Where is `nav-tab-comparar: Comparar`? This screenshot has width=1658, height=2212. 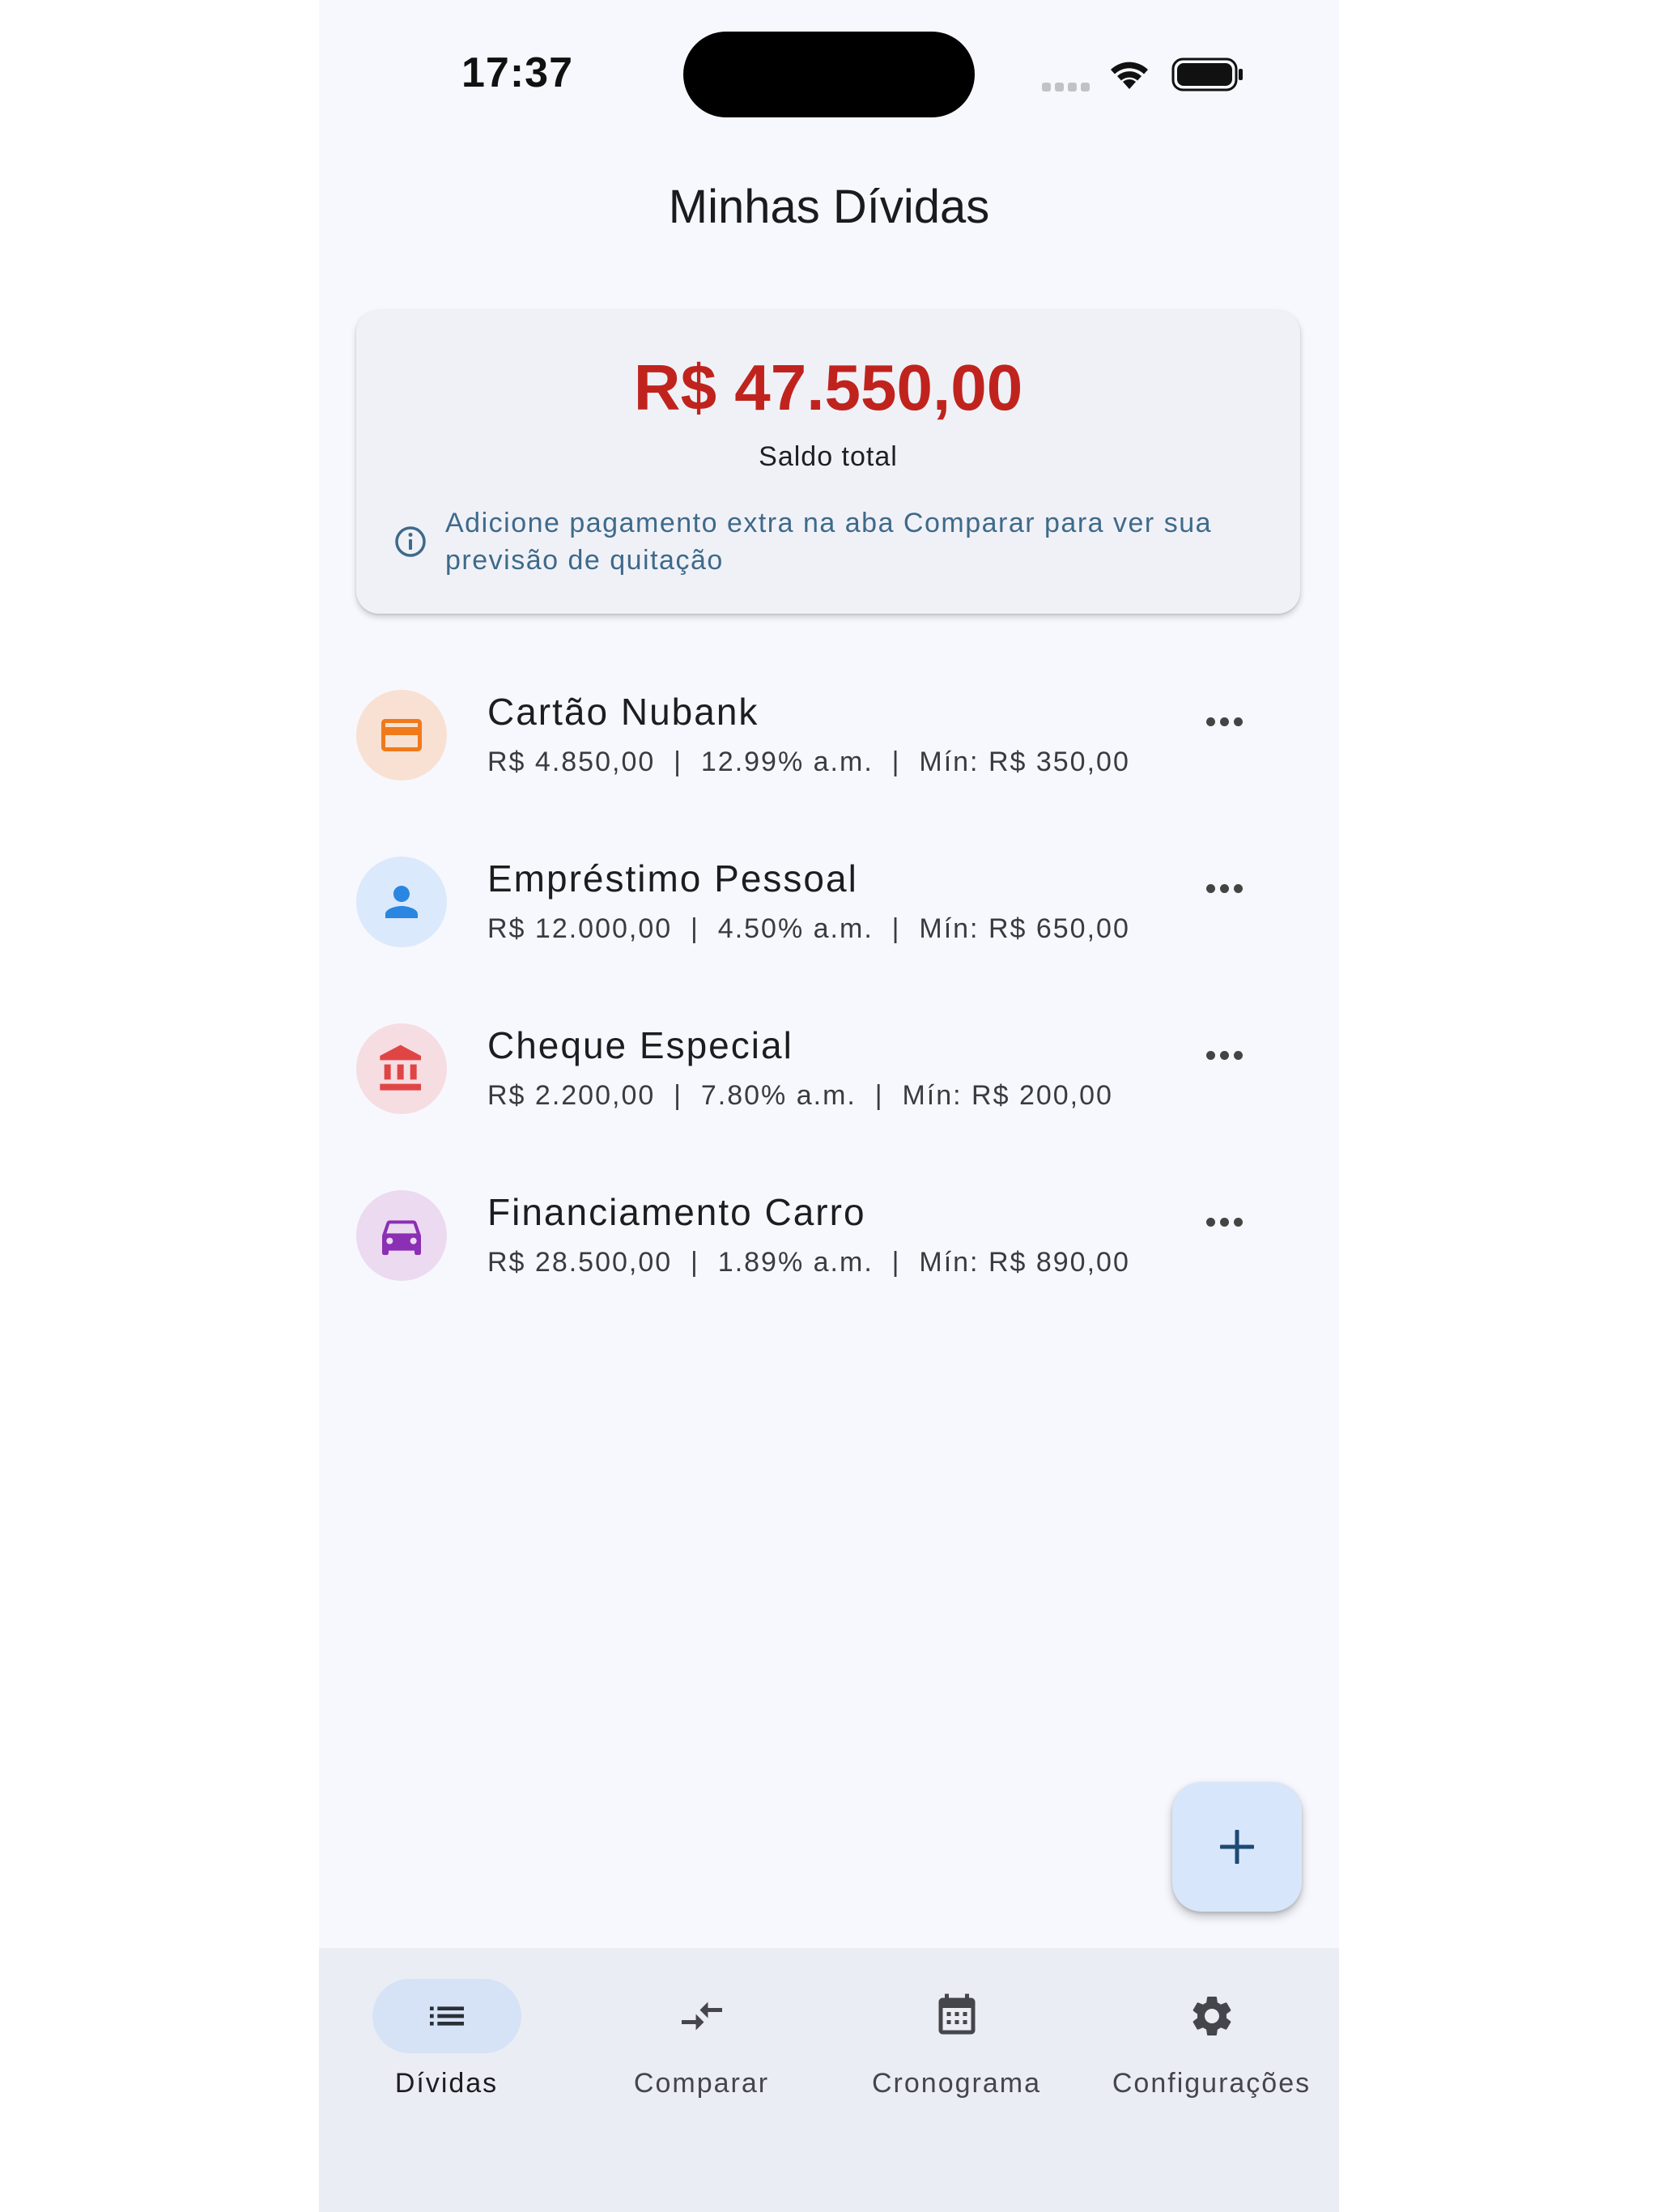 nav-tab-comparar: Comparar is located at coordinates (701, 2040).